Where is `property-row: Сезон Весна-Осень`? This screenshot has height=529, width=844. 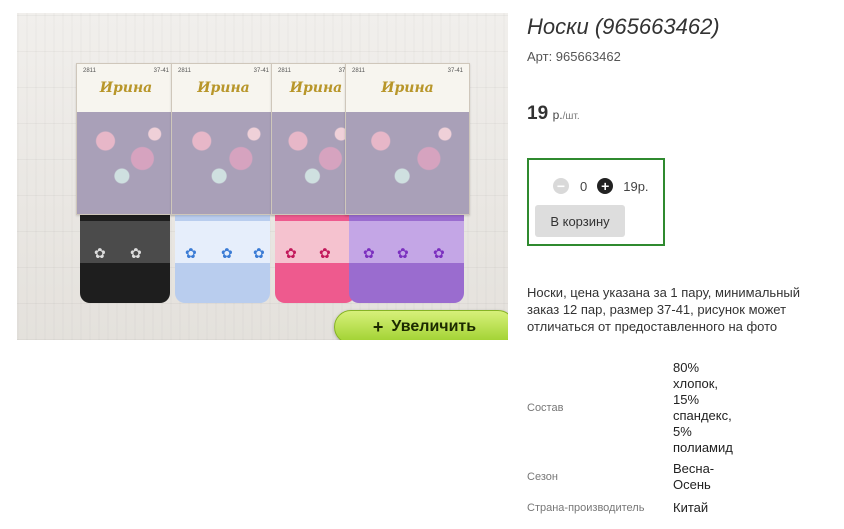
property-row: Сезон Весна-Осень is located at coordinates (637, 476).